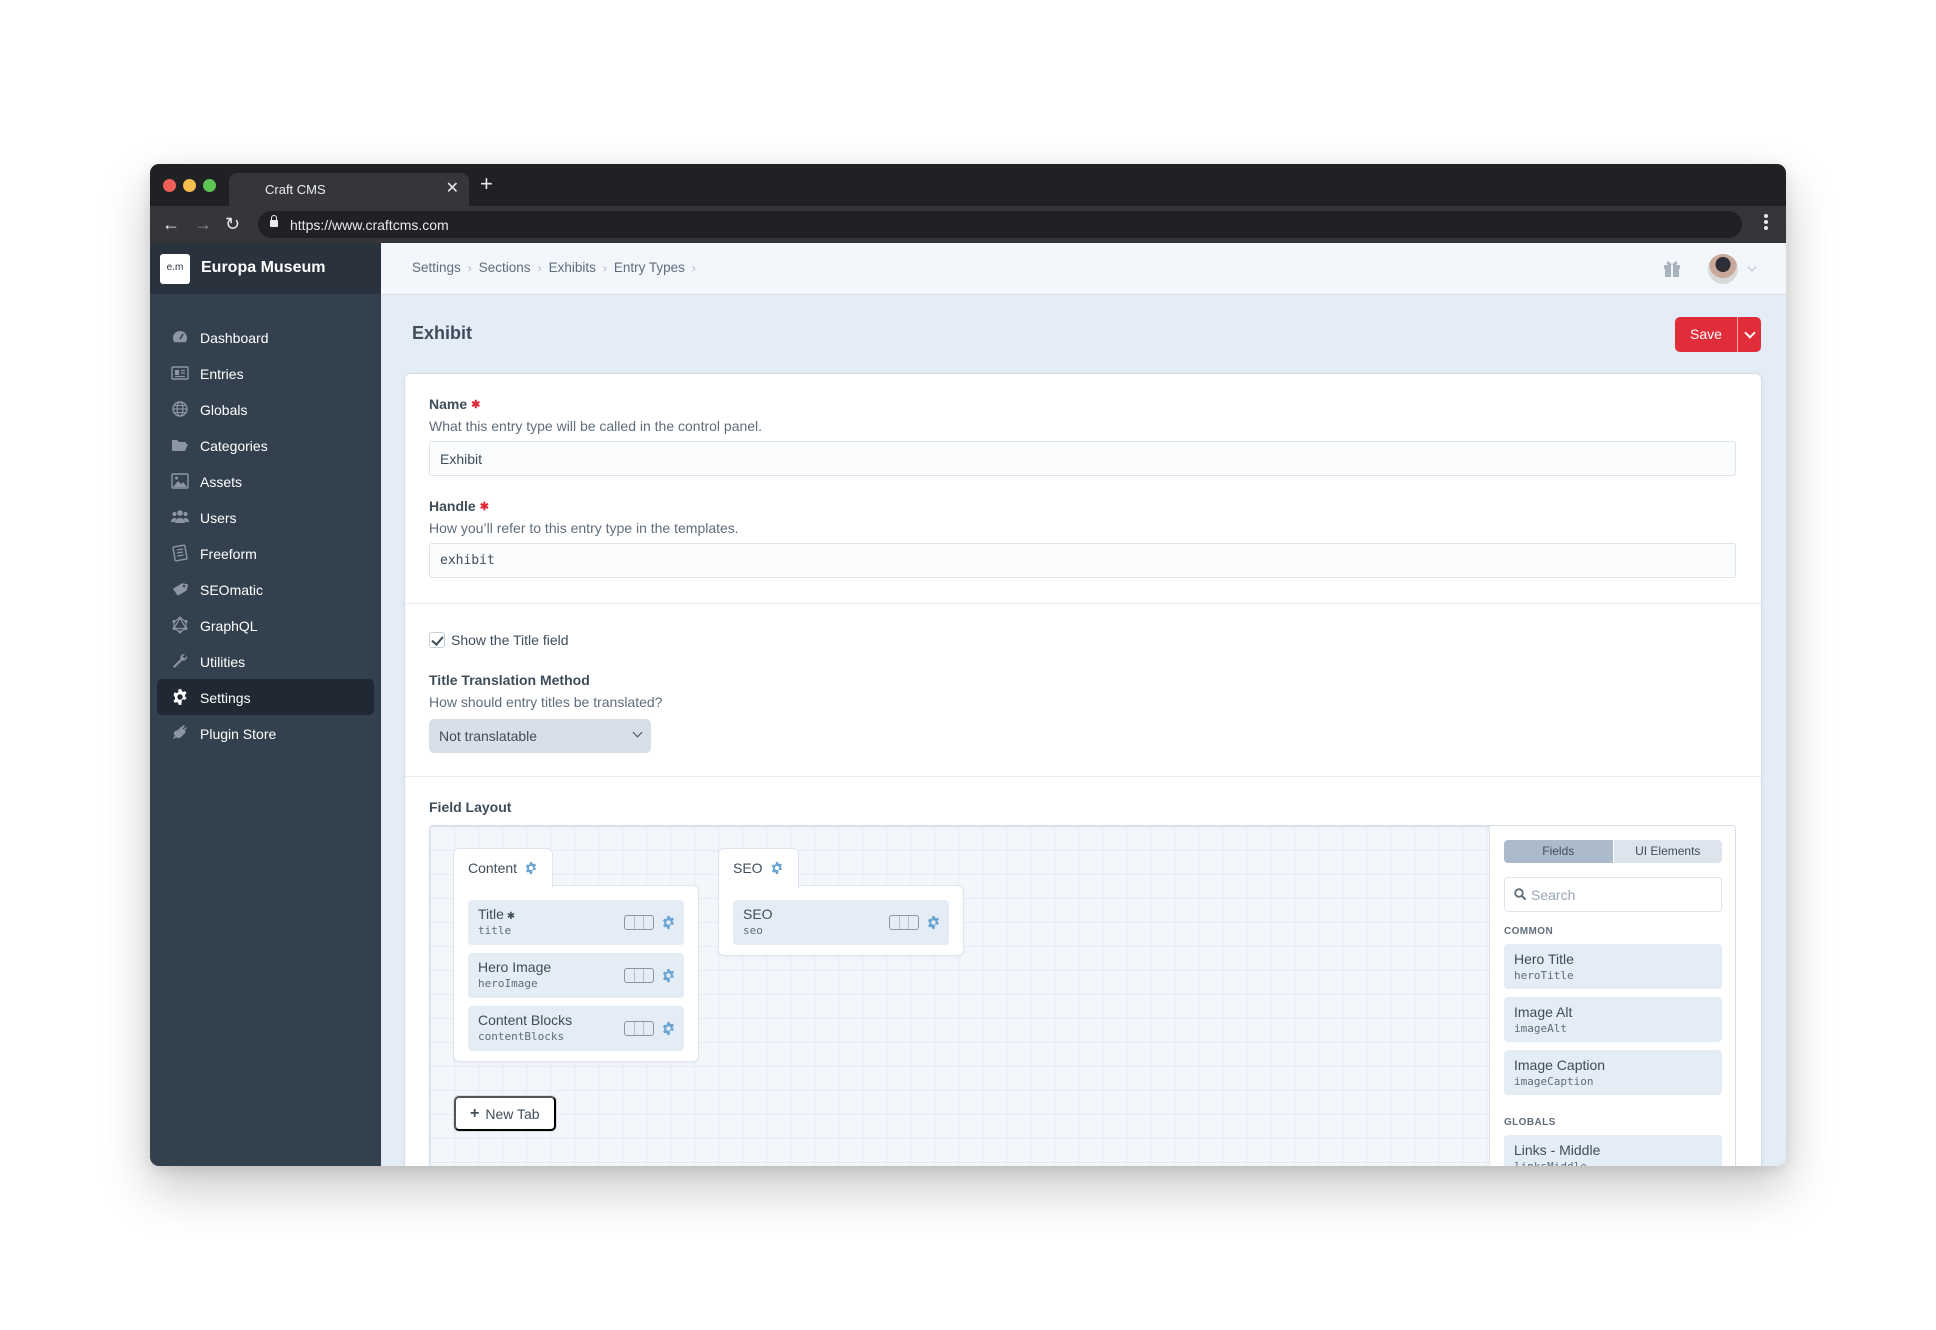 This screenshot has height=1330, width=1936. Describe the element at coordinates (265, 481) in the screenshot. I see `sidebar-item-assets: Assets` at that location.